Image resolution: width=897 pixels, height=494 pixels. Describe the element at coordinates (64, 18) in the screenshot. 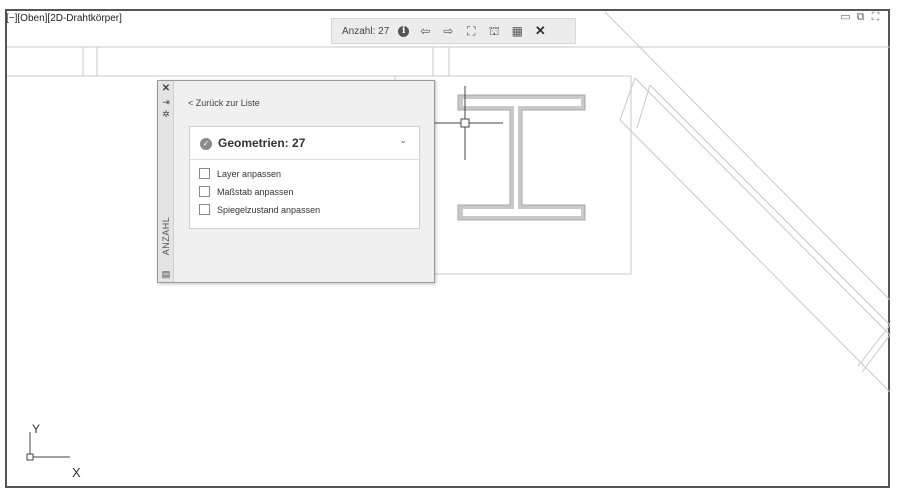

I see `viewport-controls-label: [−][Oben][2D-Drahtkörper]` at that location.